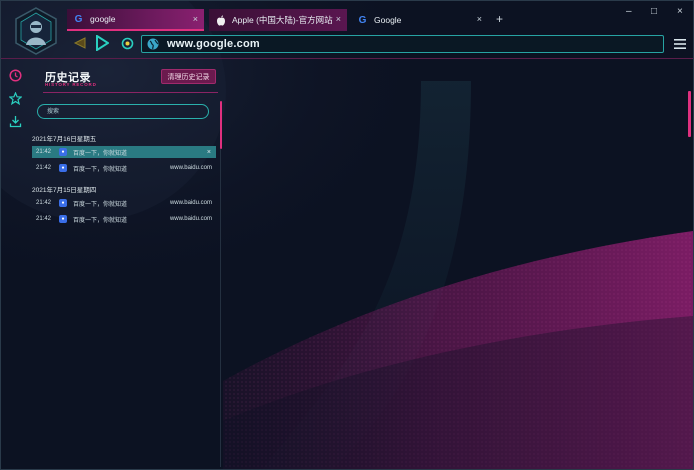  What do you see at coordinates (220, 20) in the screenshot?
I see `apple-icon` at bounding box center [220, 20].